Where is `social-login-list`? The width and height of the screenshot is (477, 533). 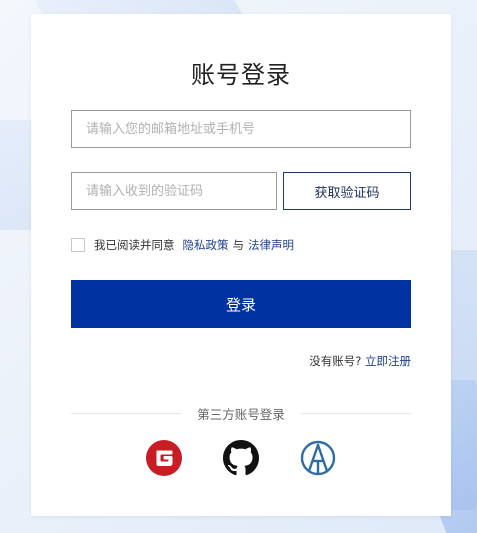 social-login-list is located at coordinates (241, 458).